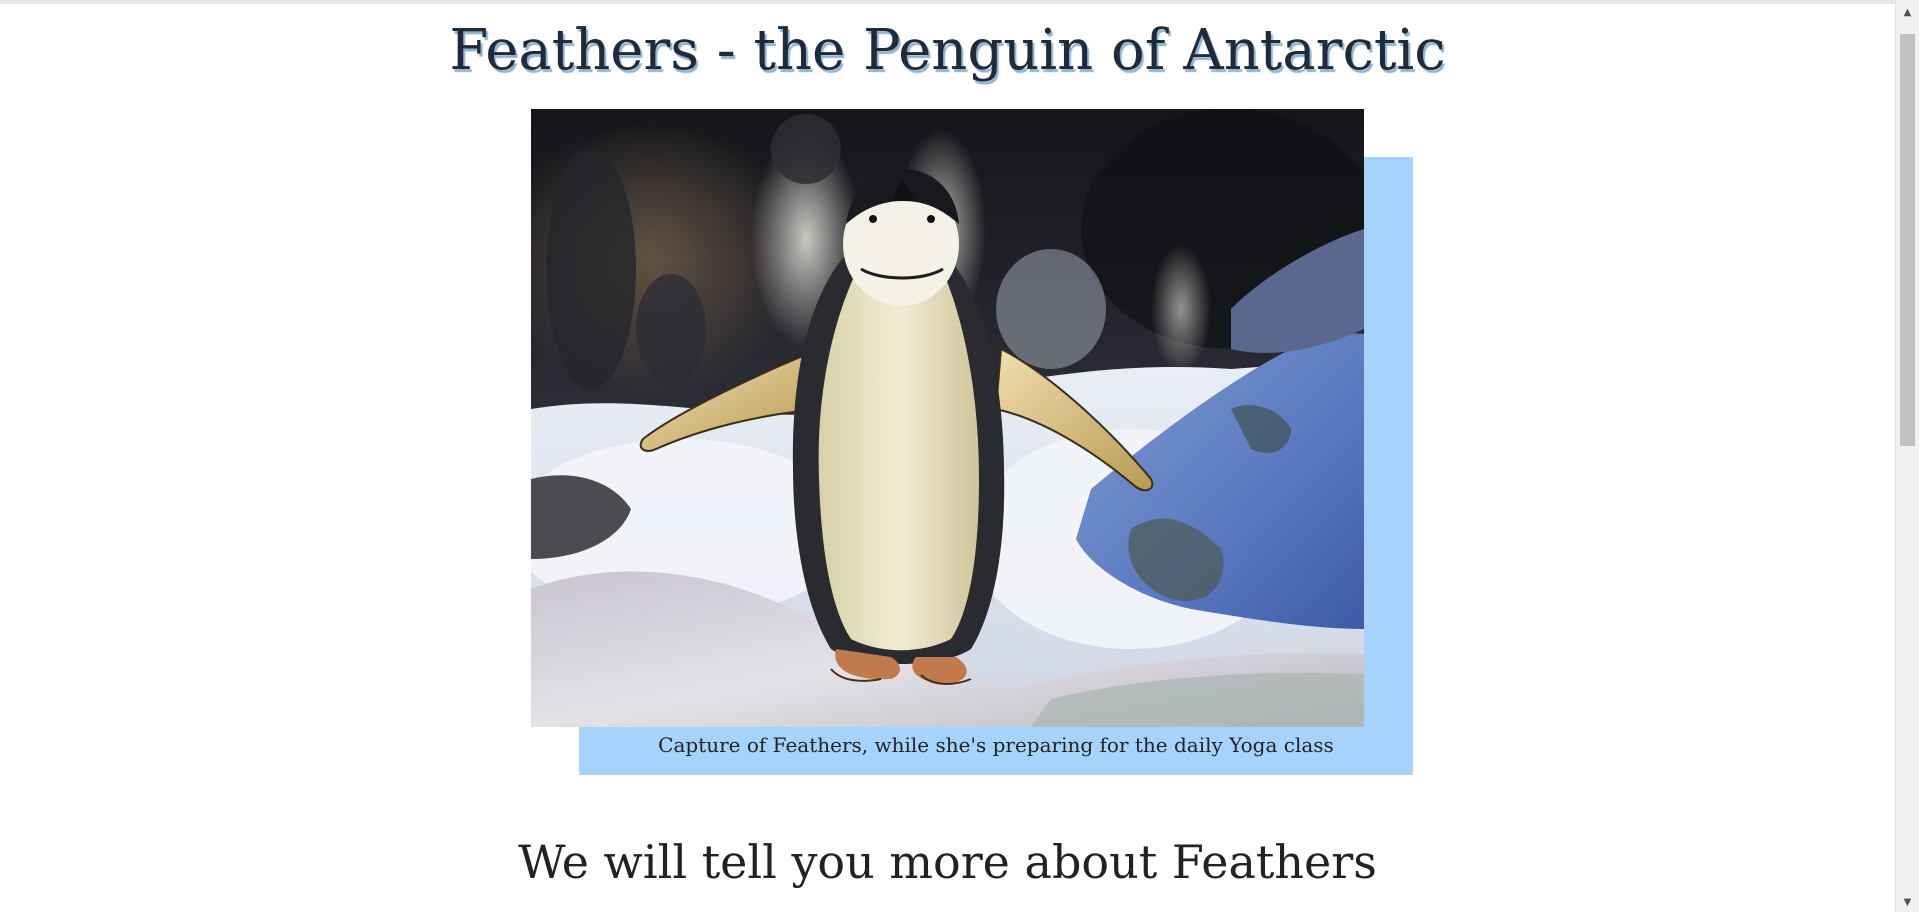  Describe the element at coordinates (1907, 456) in the screenshot. I see `vertical-scrollbar: ▲ ▼` at that location.